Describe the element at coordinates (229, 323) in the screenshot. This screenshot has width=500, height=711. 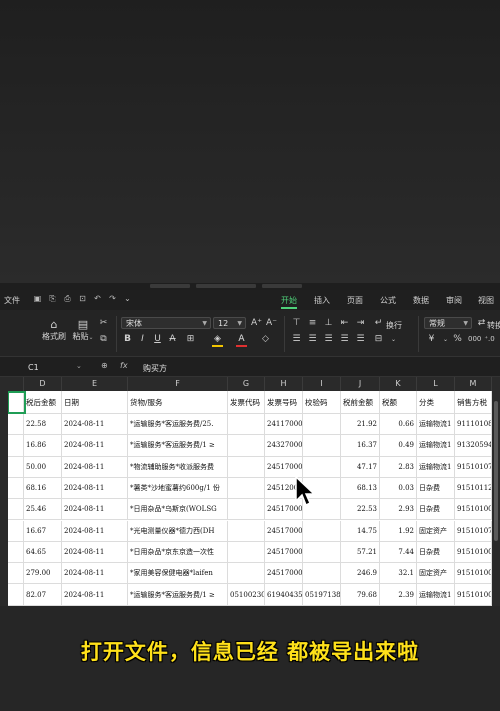
I see `font-size-select: 12 ▼` at that location.